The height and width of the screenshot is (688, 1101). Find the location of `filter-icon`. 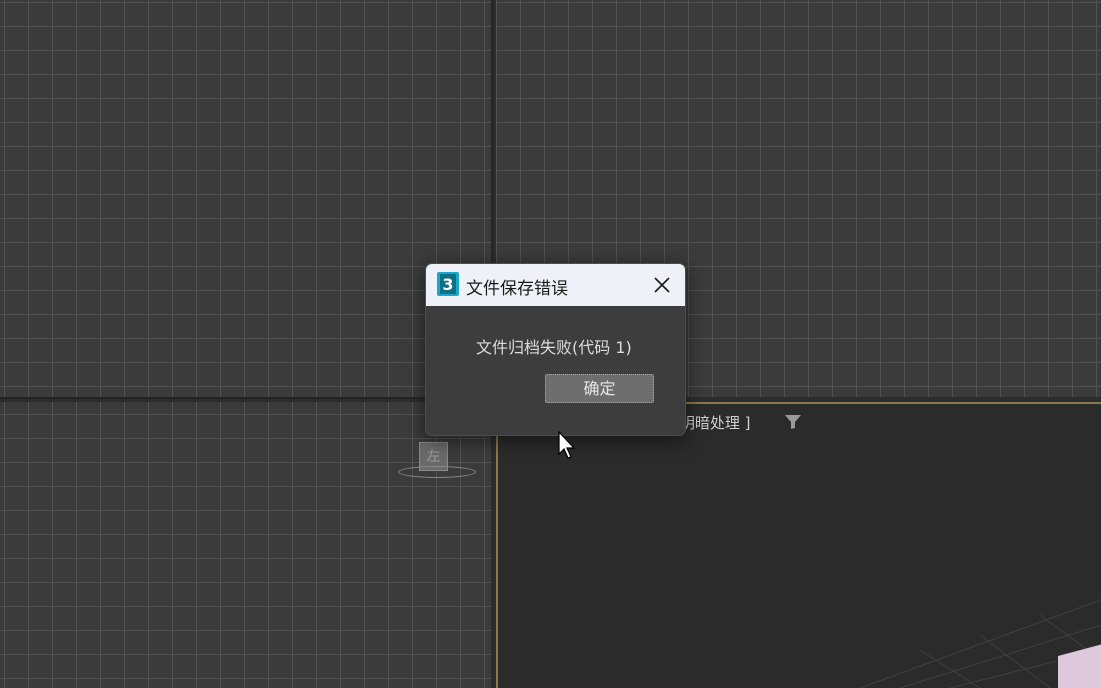

filter-icon is located at coordinates (793, 422).